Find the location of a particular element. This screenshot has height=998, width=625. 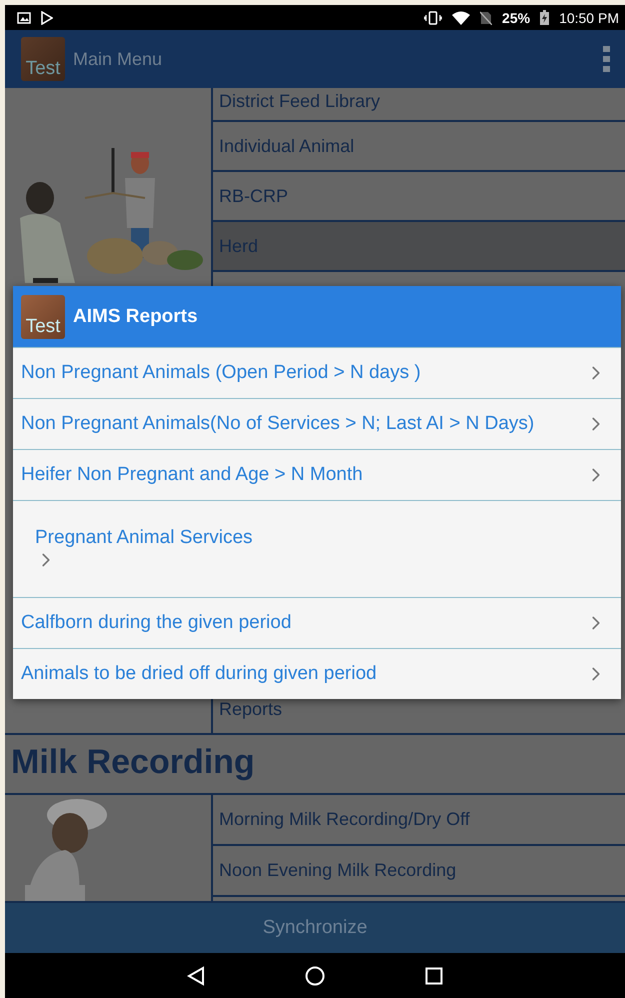

battery-percent: 25% is located at coordinates (516, 18).